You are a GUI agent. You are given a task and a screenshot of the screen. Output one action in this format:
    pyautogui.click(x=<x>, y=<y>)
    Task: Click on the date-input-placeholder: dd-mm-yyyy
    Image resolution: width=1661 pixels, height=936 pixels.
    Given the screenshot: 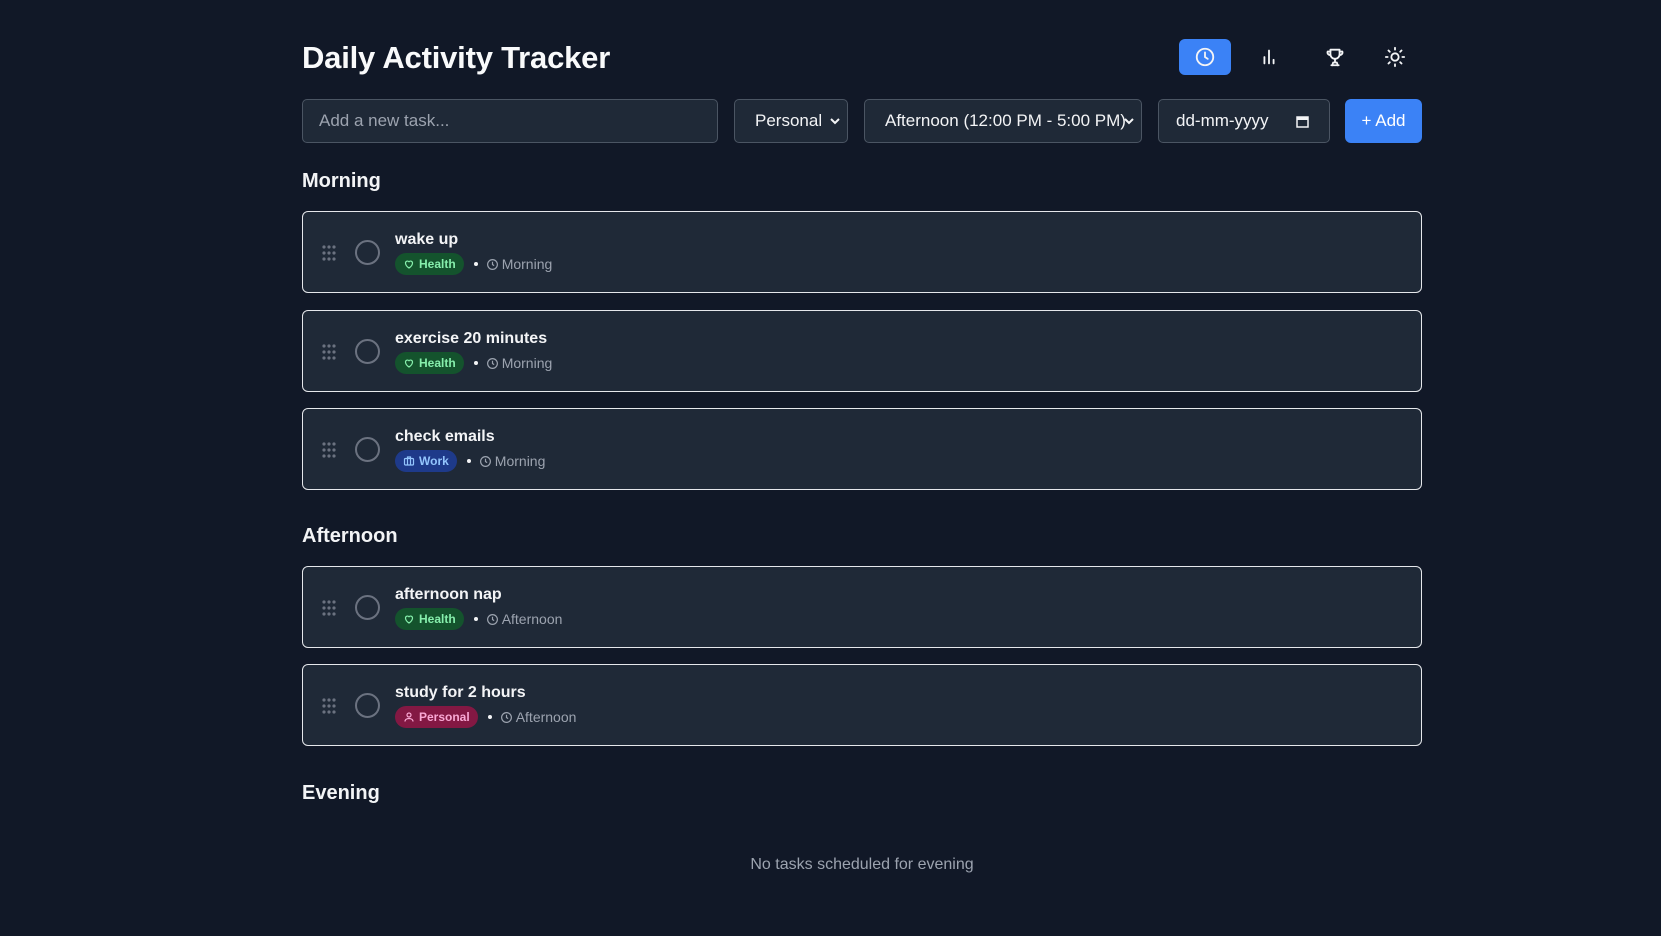 What is the action you would take?
    pyautogui.click(x=1222, y=120)
    